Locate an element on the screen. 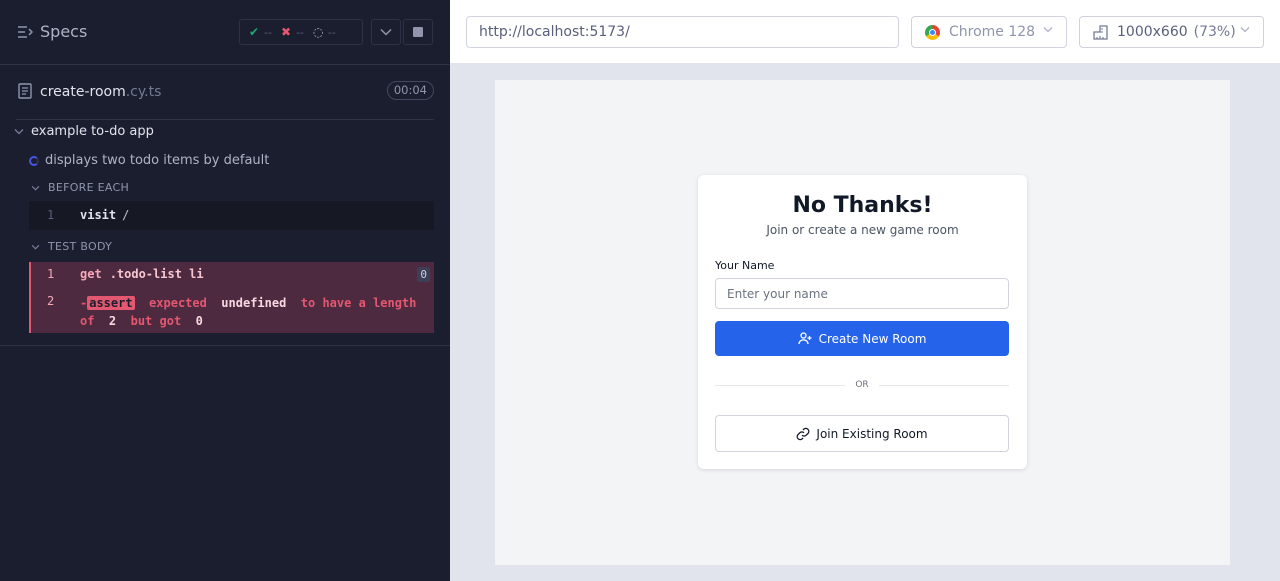 Image resolution: width=1280 pixels, height=581 pixels. zoom-level: (73%) is located at coordinates (1214, 32).